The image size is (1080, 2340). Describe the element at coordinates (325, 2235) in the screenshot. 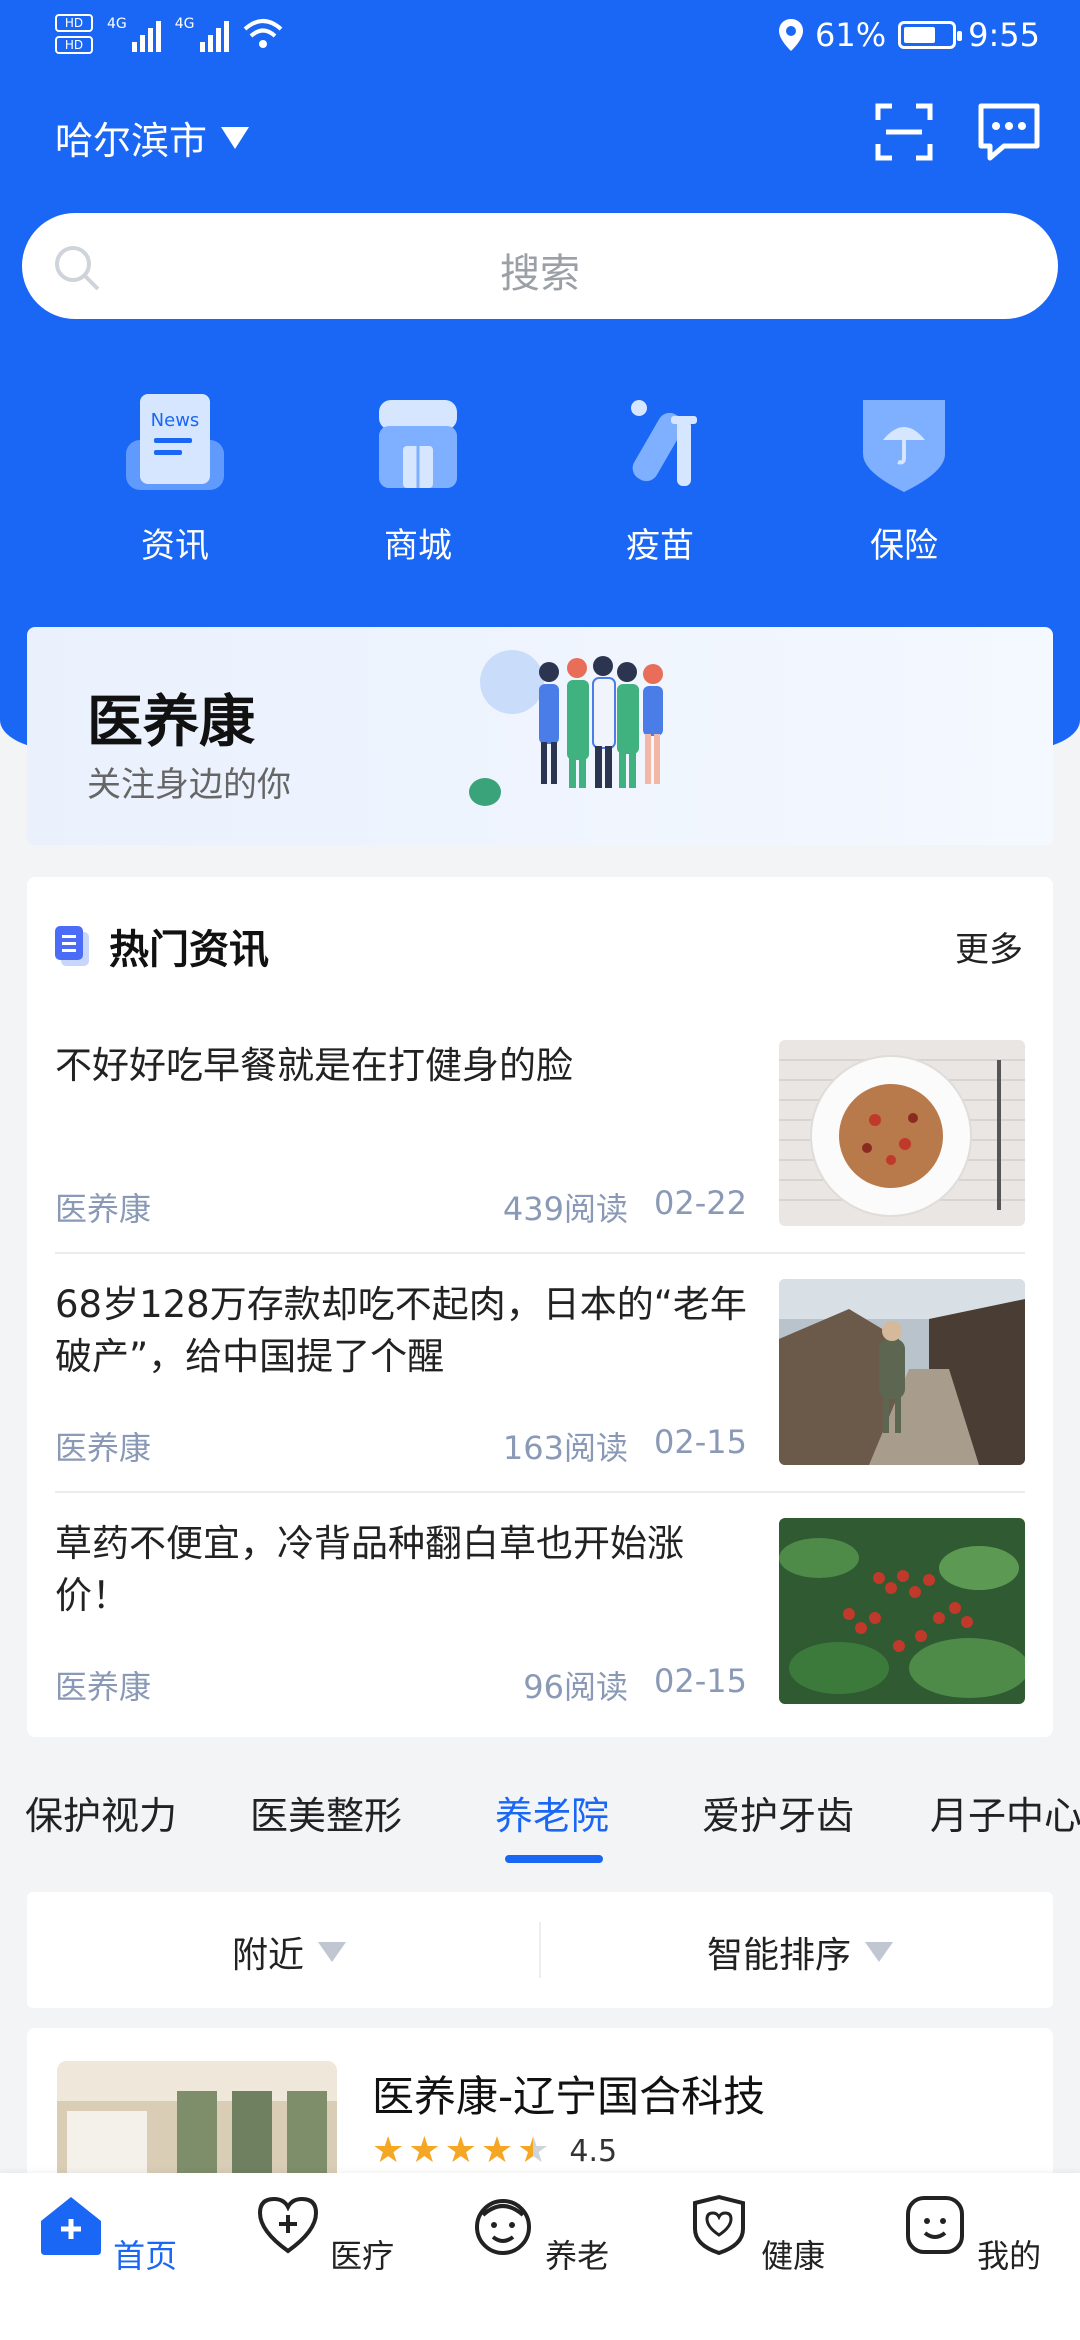

I see `nav-medical: 医疗` at that location.